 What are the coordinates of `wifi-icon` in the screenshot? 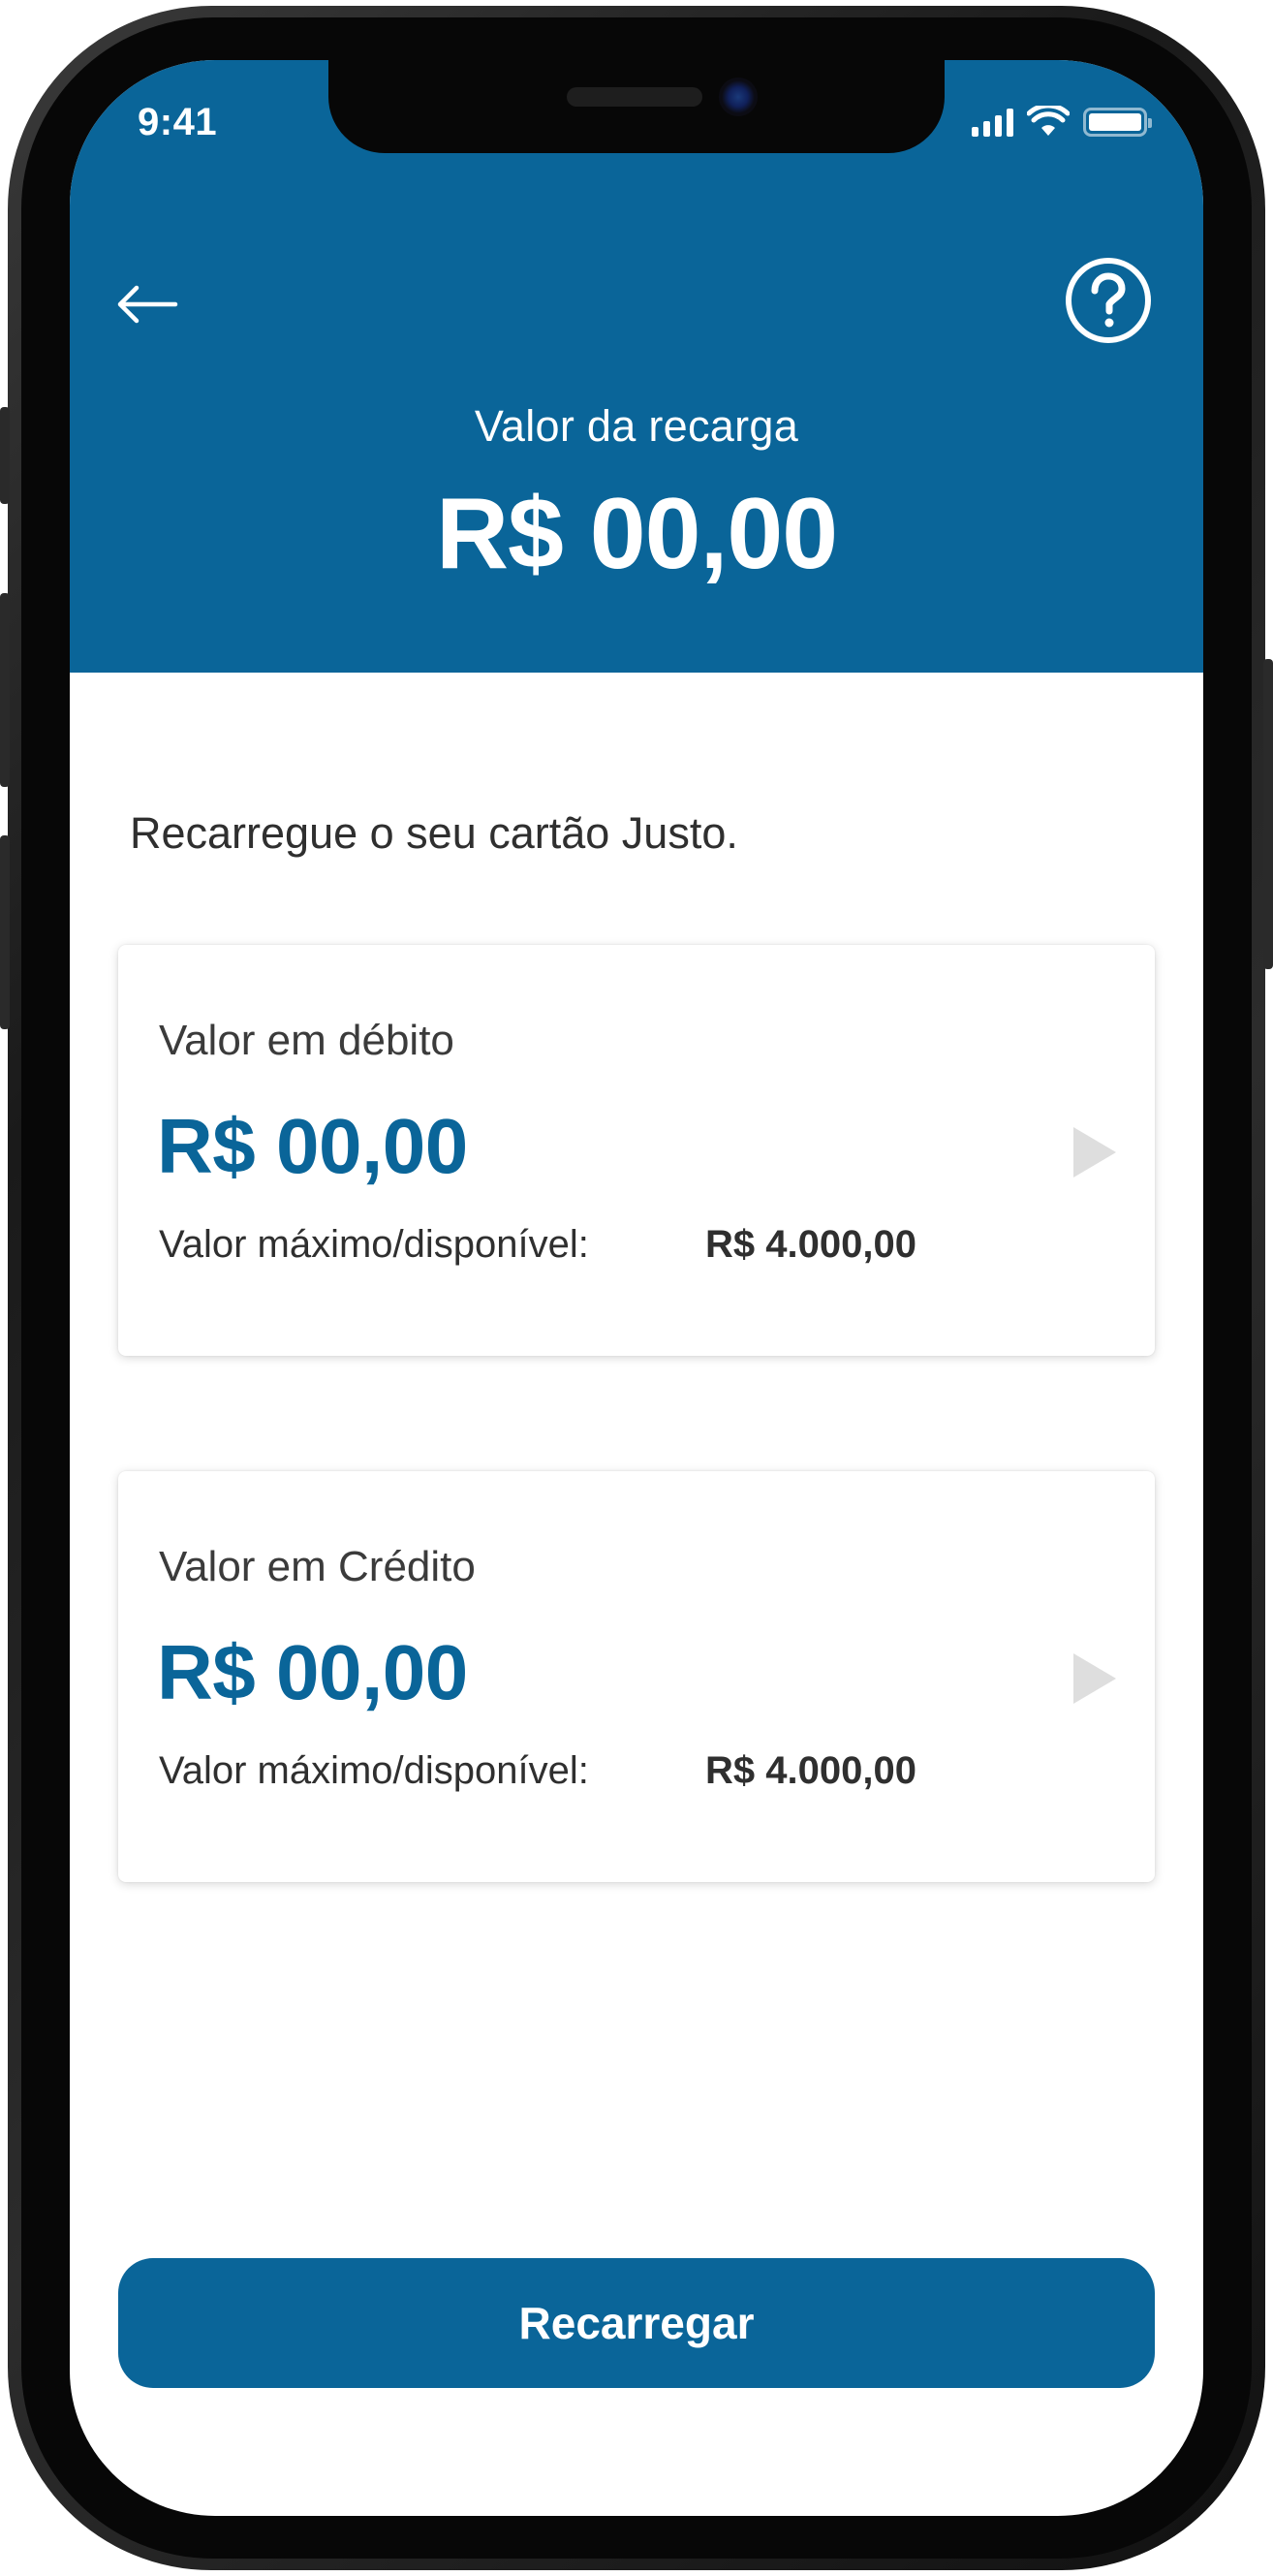 It's located at (1048, 121).